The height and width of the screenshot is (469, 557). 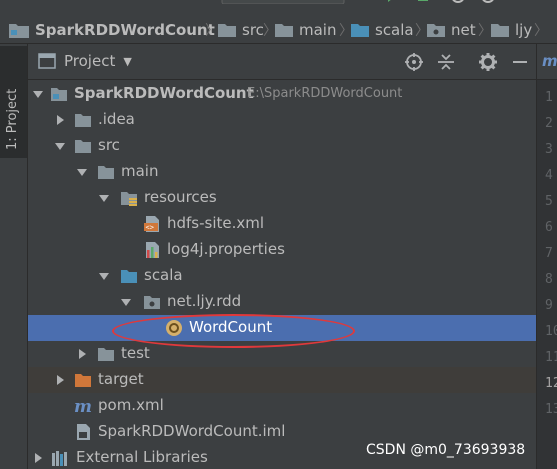 What do you see at coordinates (116, 119) in the screenshot?
I see `tree-item-label: .idea` at bounding box center [116, 119].